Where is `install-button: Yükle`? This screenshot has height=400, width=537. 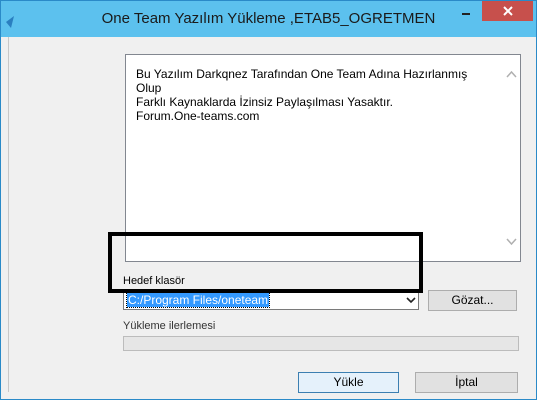 install-button: Yükle is located at coordinates (348, 382).